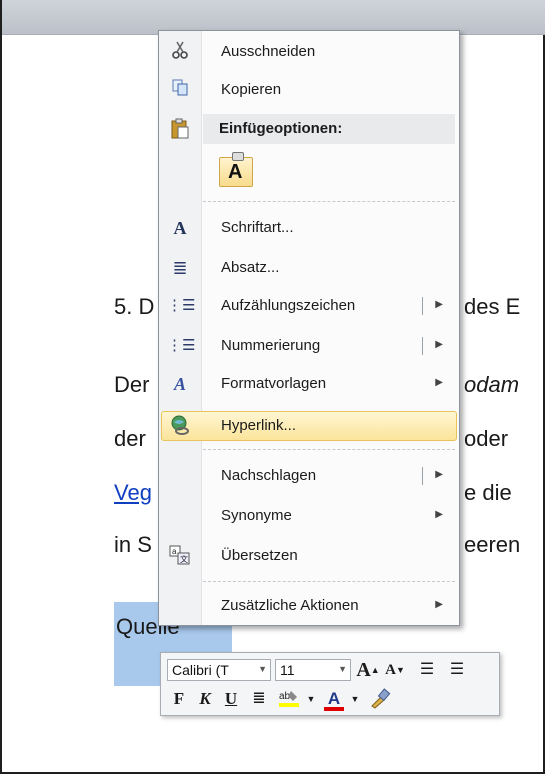  Describe the element at coordinates (390, 670) in the screenshot. I see `shrink-font-letter: A` at that location.